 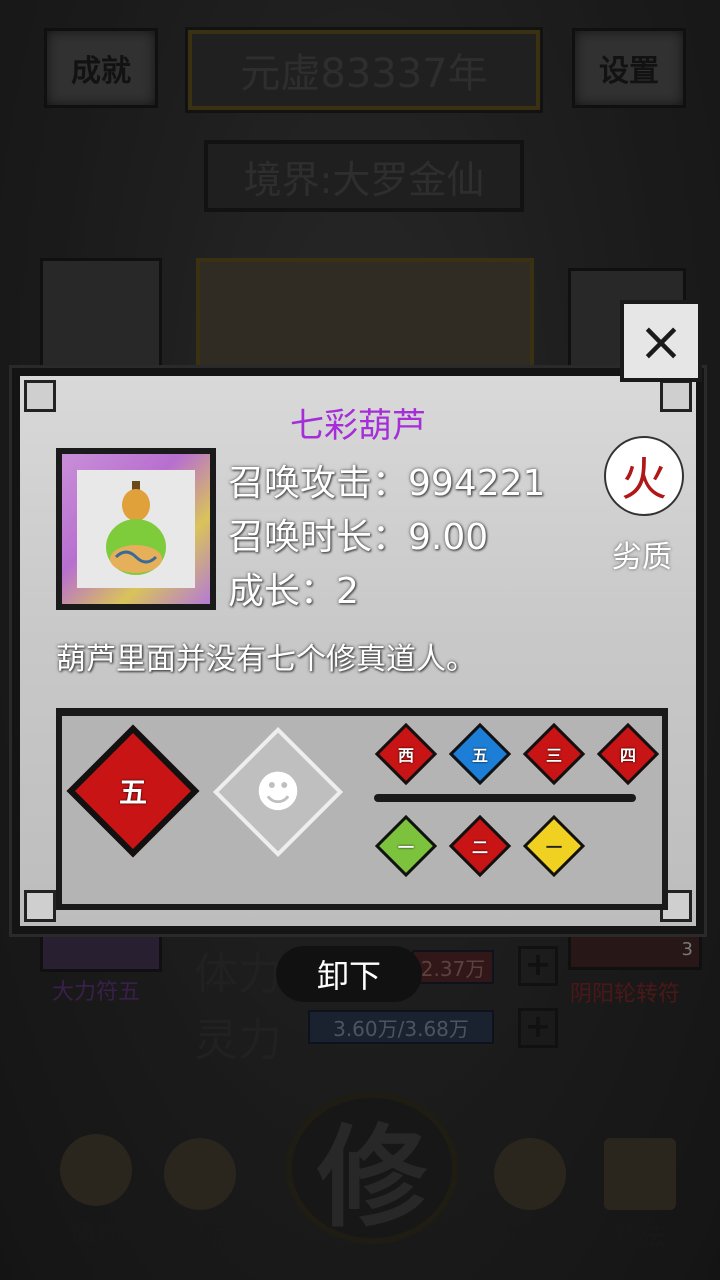 I want to click on summon-attack: 召唤攻击：994221, so click(x=387, y=483).